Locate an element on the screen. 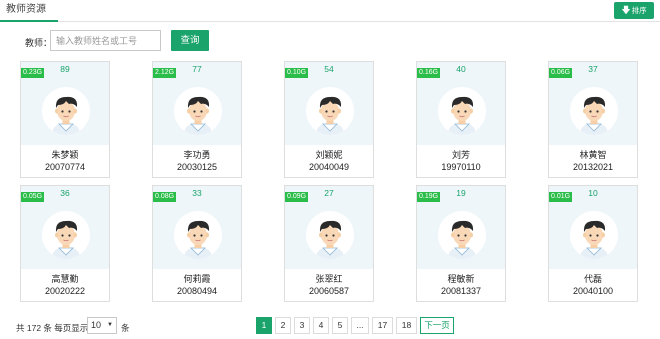  page-size-unit: 条 is located at coordinates (125, 328).